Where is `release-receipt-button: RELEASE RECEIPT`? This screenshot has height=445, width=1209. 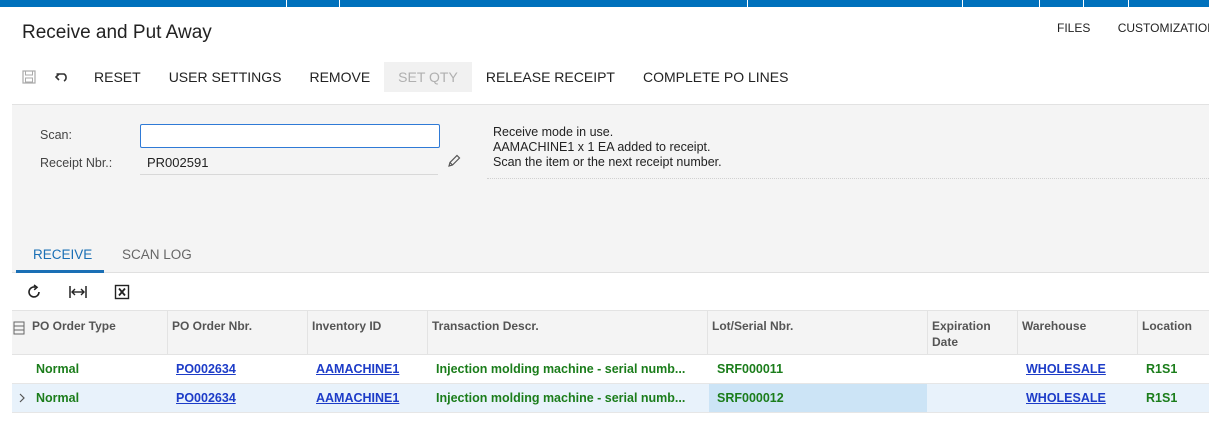 release-receipt-button: RELEASE RECEIPT is located at coordinates (550, 77).